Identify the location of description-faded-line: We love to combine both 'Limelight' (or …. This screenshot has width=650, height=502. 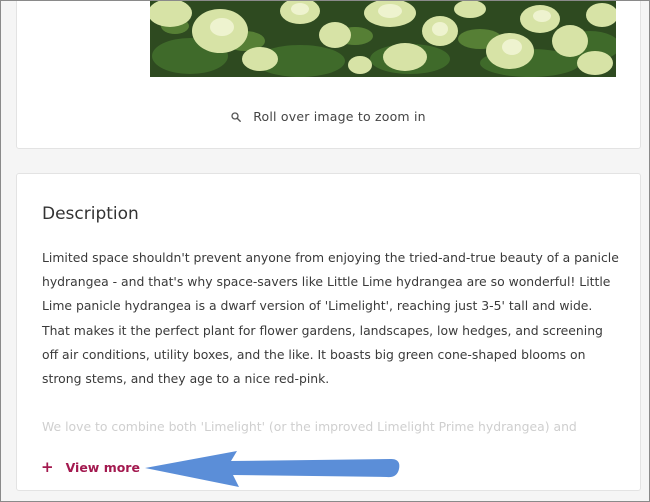
(309, 426).